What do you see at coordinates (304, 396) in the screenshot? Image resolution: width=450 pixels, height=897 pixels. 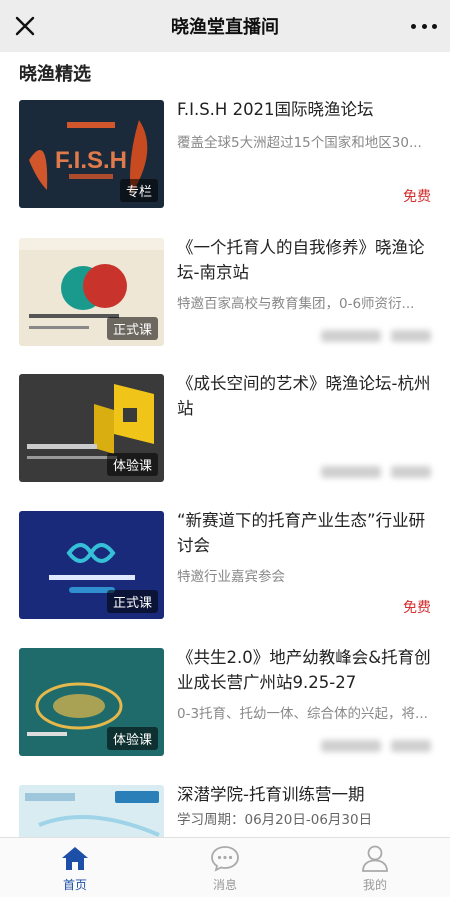 I see `course-title: 《成长空间的艺术》晓渔论坛-杭州站` at bounding box center [304, 396].